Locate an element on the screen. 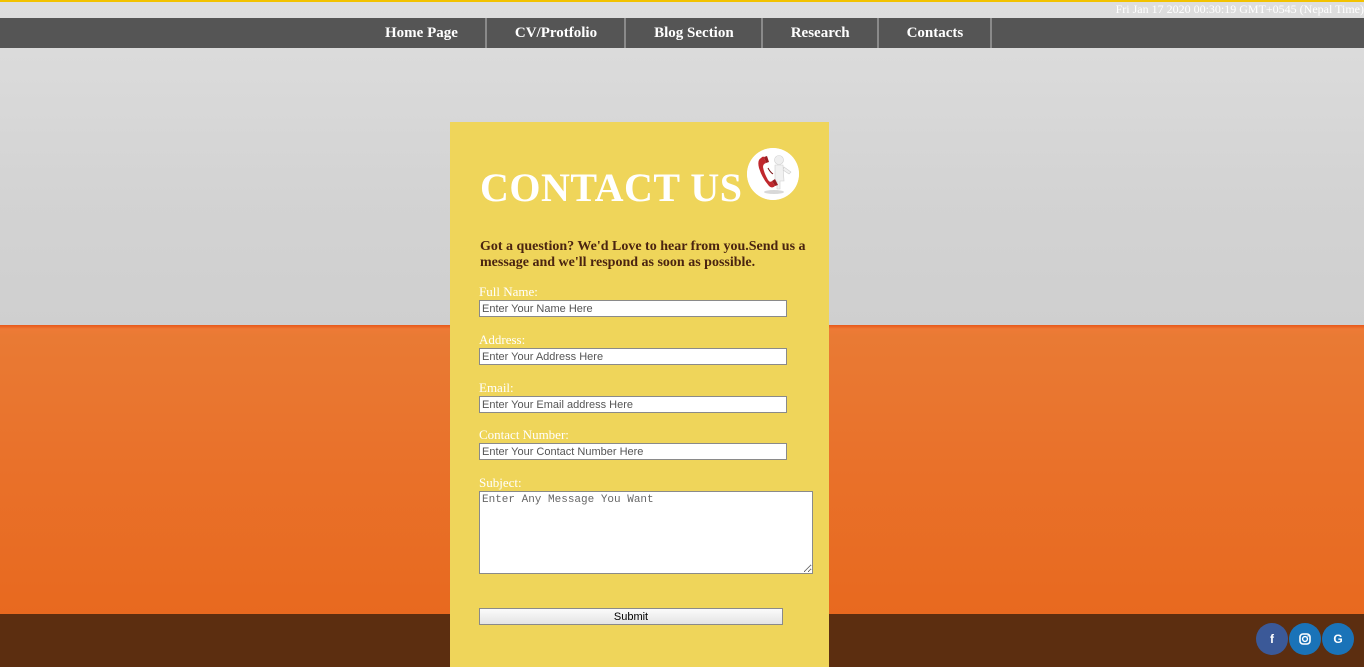  instagram-glyph is located at coordinates (1305, 639).